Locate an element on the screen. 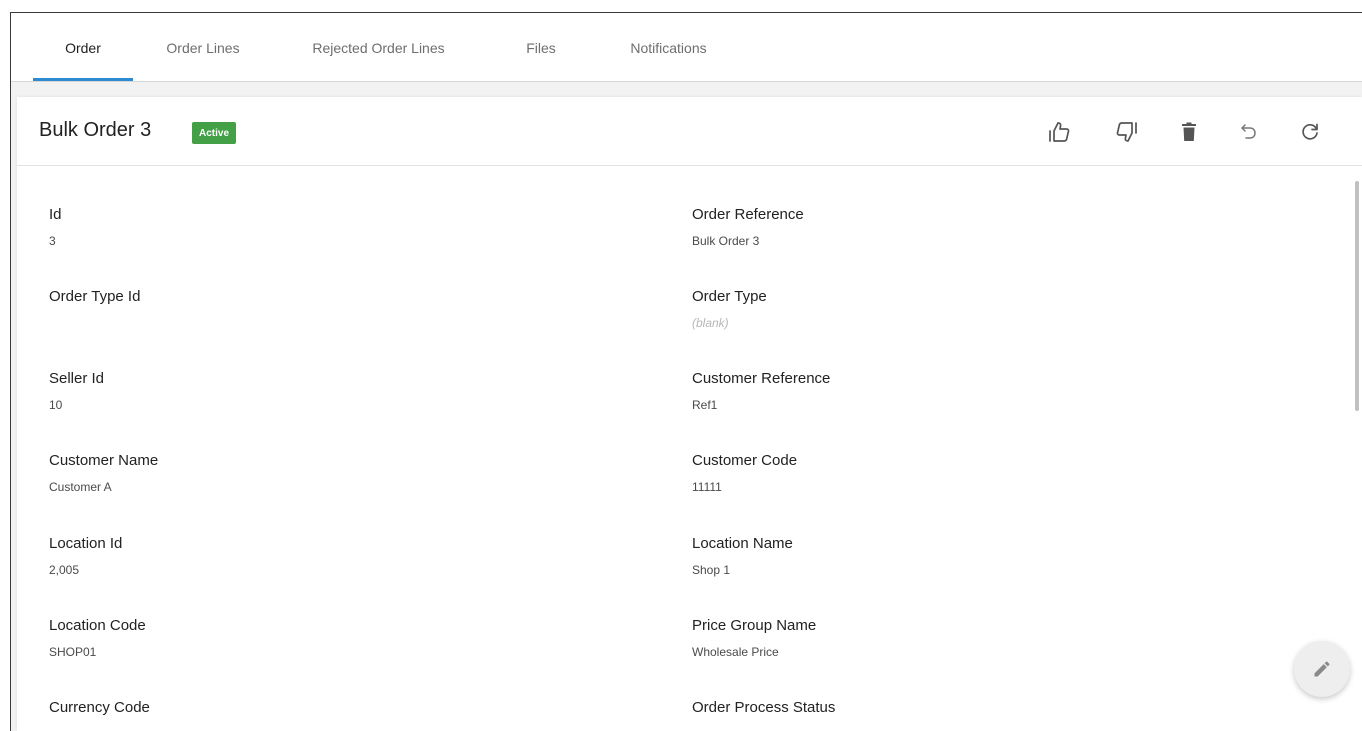 Image resolution: width=1362 pixels, height=731 pixels. edit-fab-button is located at coordinates (1322, 669).